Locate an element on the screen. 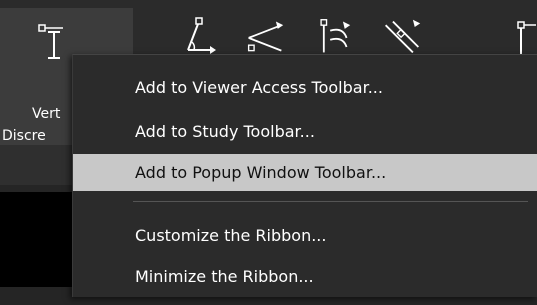  menu-separator is located at coordinates (330, 201).